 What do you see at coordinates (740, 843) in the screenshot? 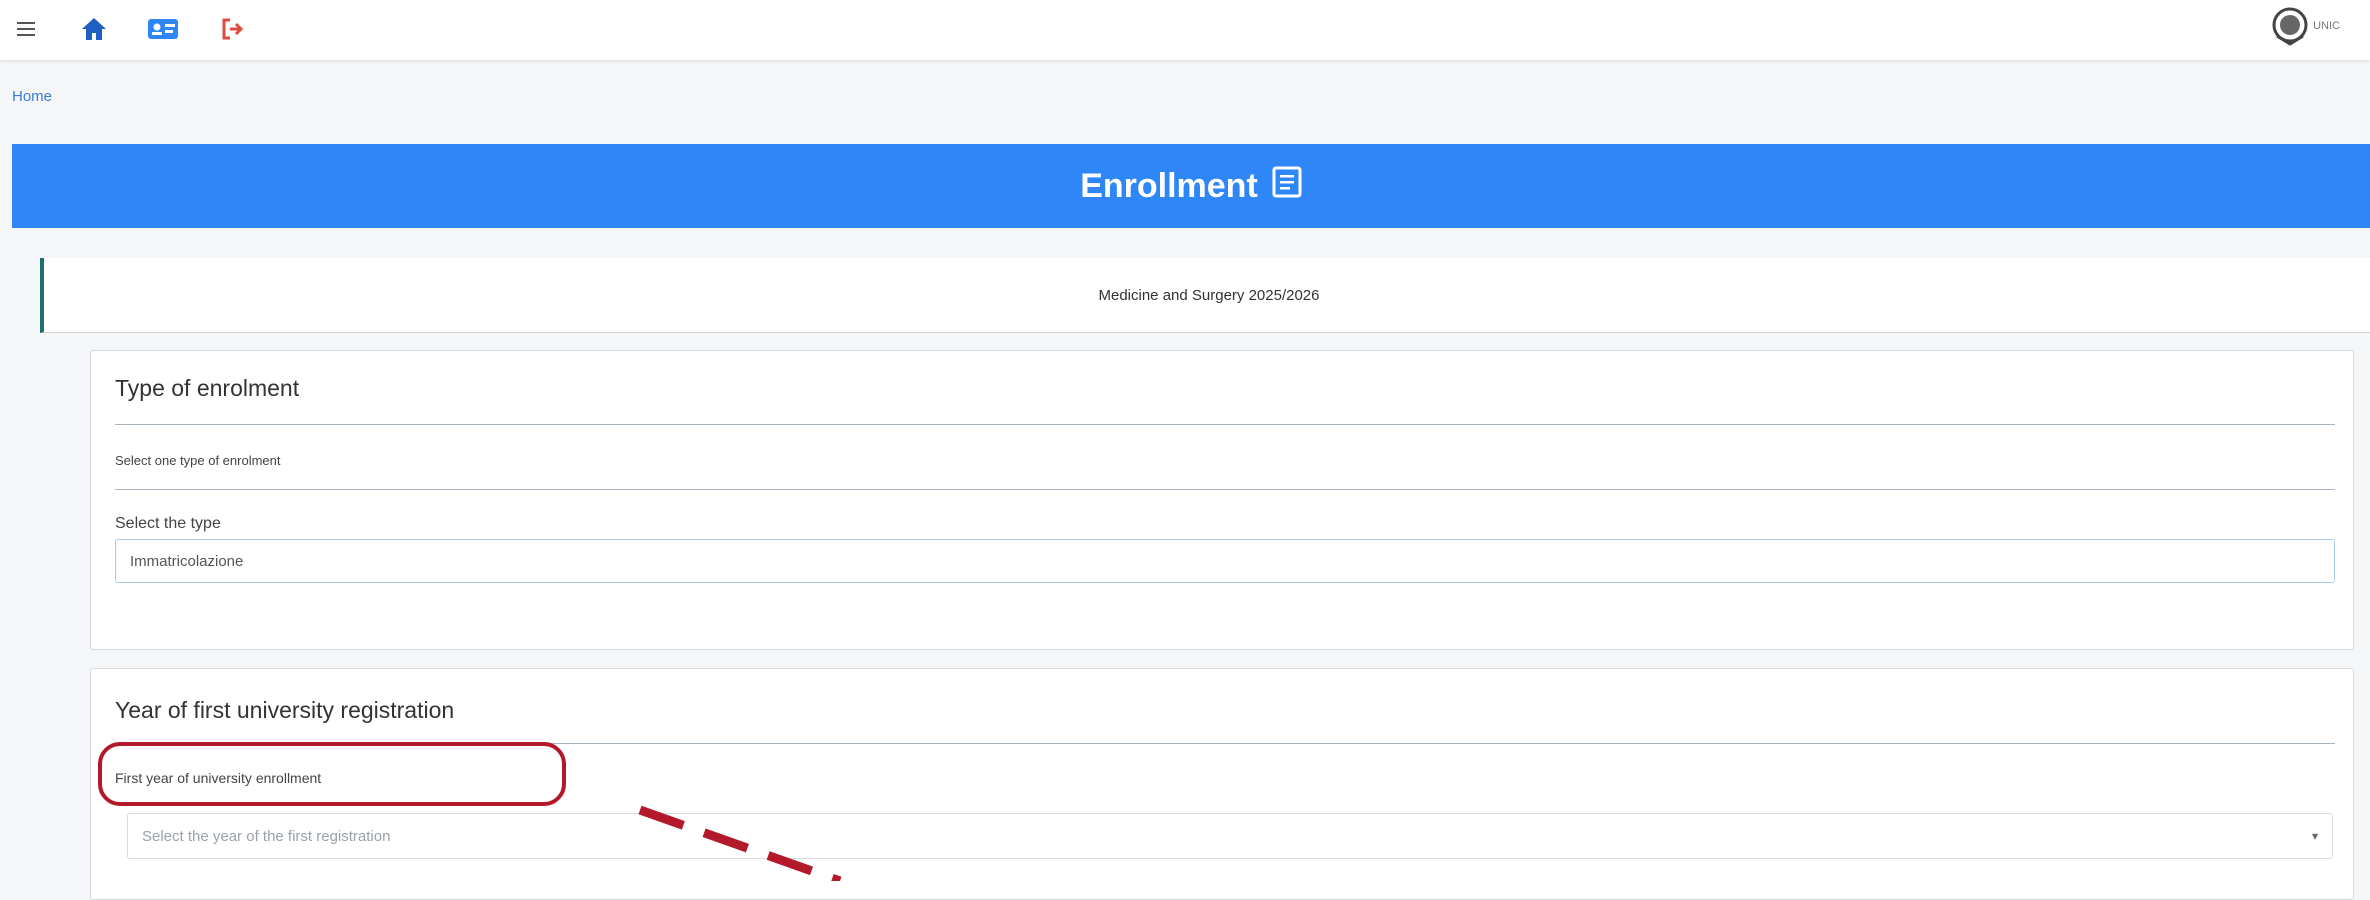
I see `dashed-arrow-annotation` at bounding box center [740, 843].